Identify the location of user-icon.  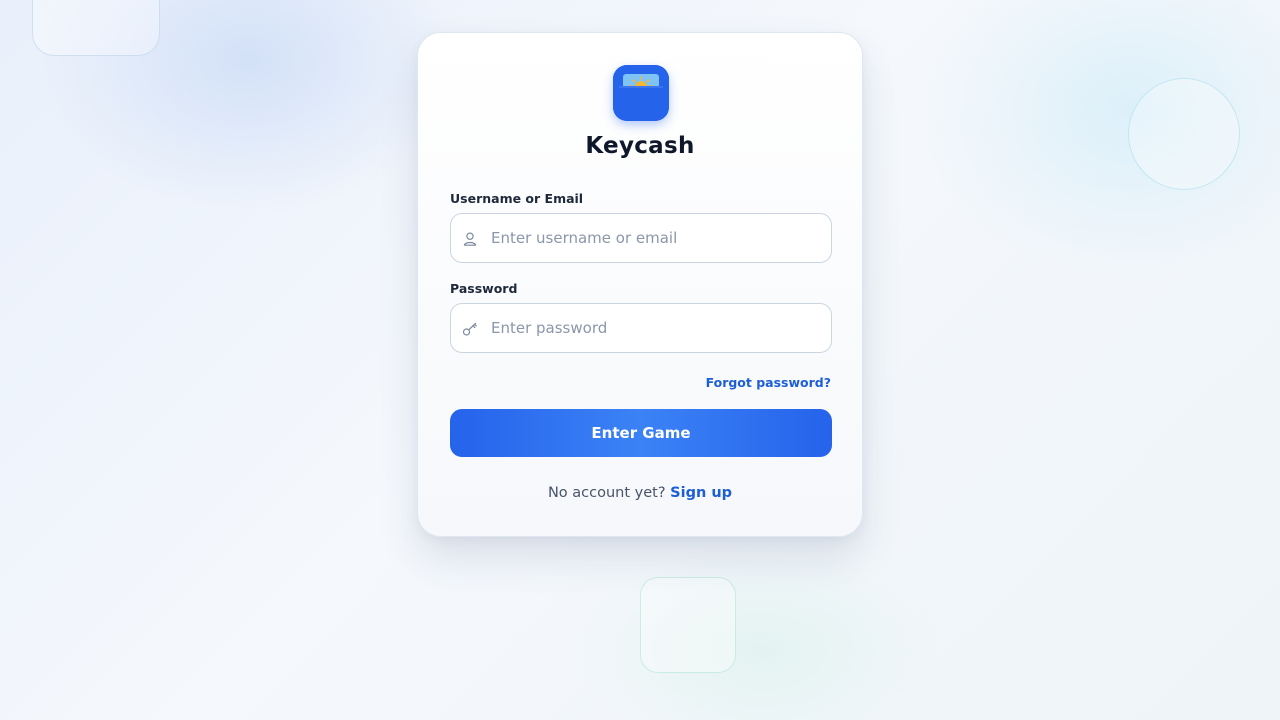
(470, 239).